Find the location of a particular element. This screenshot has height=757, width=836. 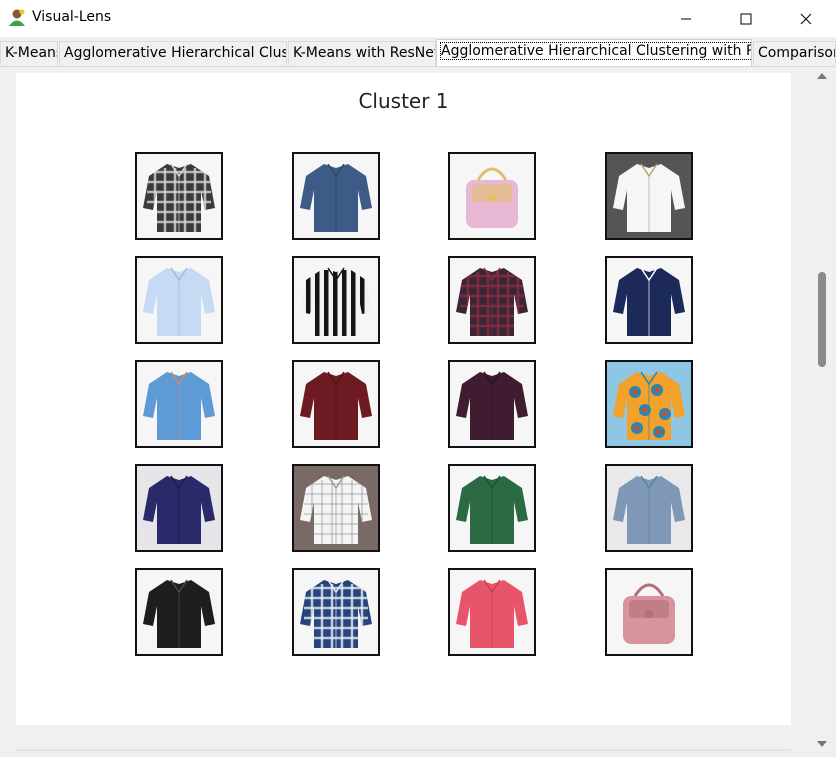

tab-agglomerative: Agglomerative Hierarchical Clustering is located at coordinates (173, 53).